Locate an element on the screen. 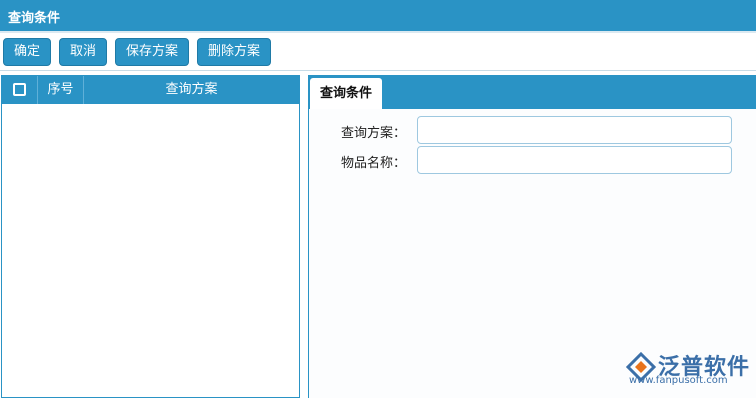 The width and height of the screenshot is (756, 398). grid-header: 序号 查询方案 is located at coordinates (150, 90).